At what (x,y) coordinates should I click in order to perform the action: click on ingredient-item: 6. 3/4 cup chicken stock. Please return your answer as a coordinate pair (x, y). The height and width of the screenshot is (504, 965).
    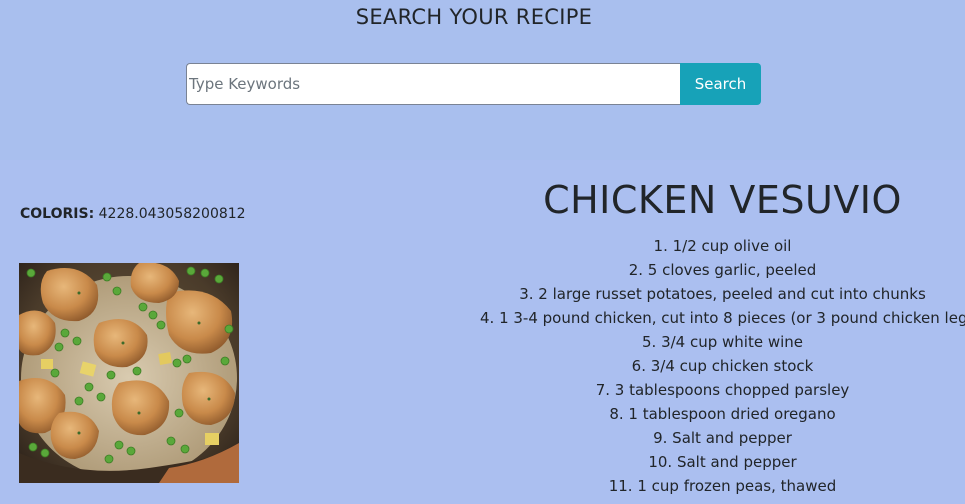
    Looking at the image, I should click on (722, 366).